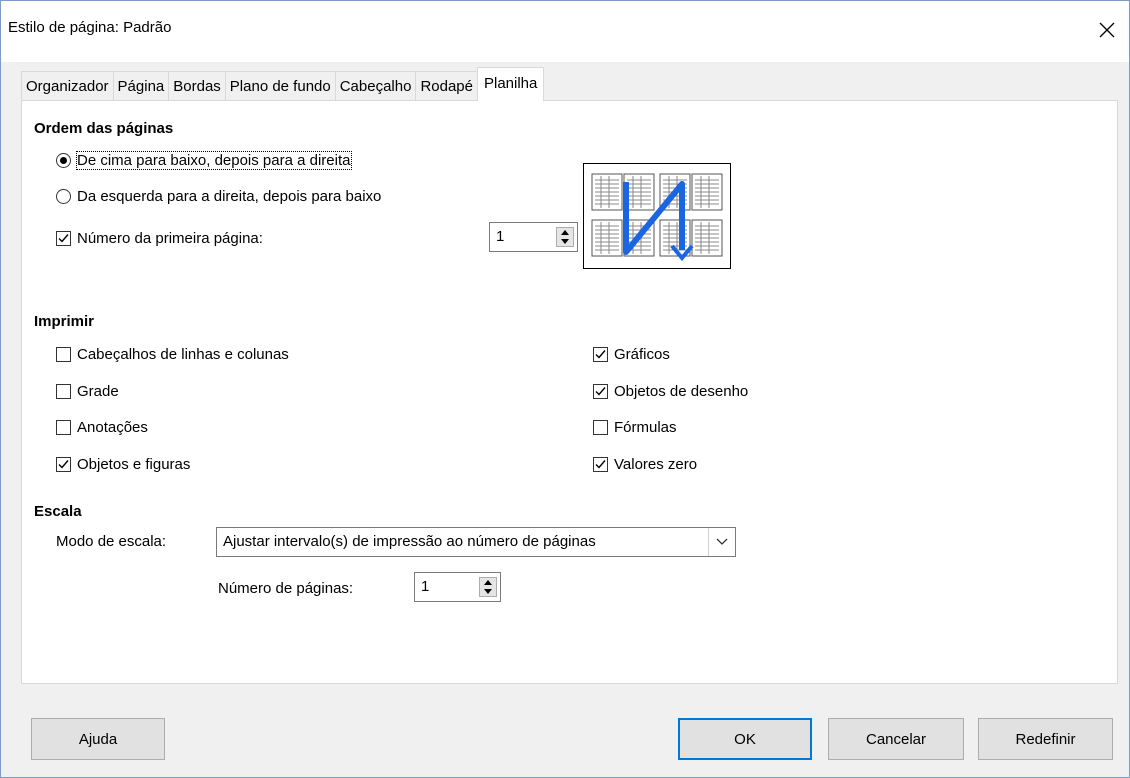 The width and height of the screenshot is (1130, 778). I want to click on radio-button, so click(63, 196).